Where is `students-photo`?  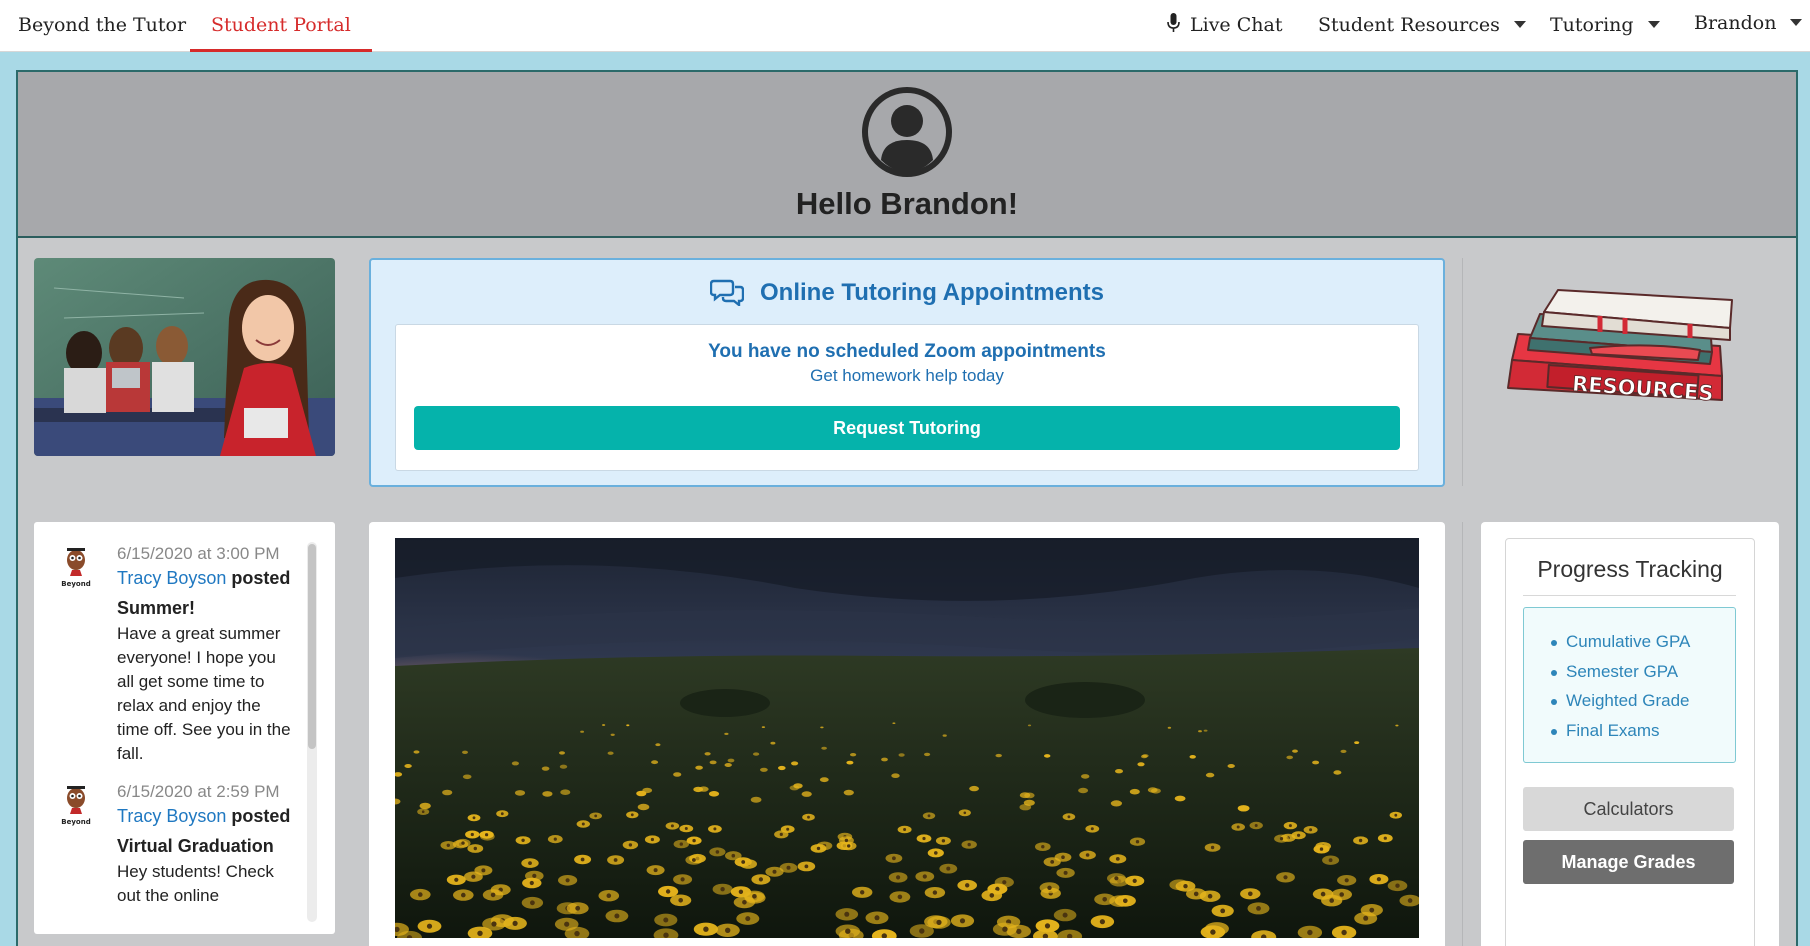 students-photo is located at coordinates (184, 357).